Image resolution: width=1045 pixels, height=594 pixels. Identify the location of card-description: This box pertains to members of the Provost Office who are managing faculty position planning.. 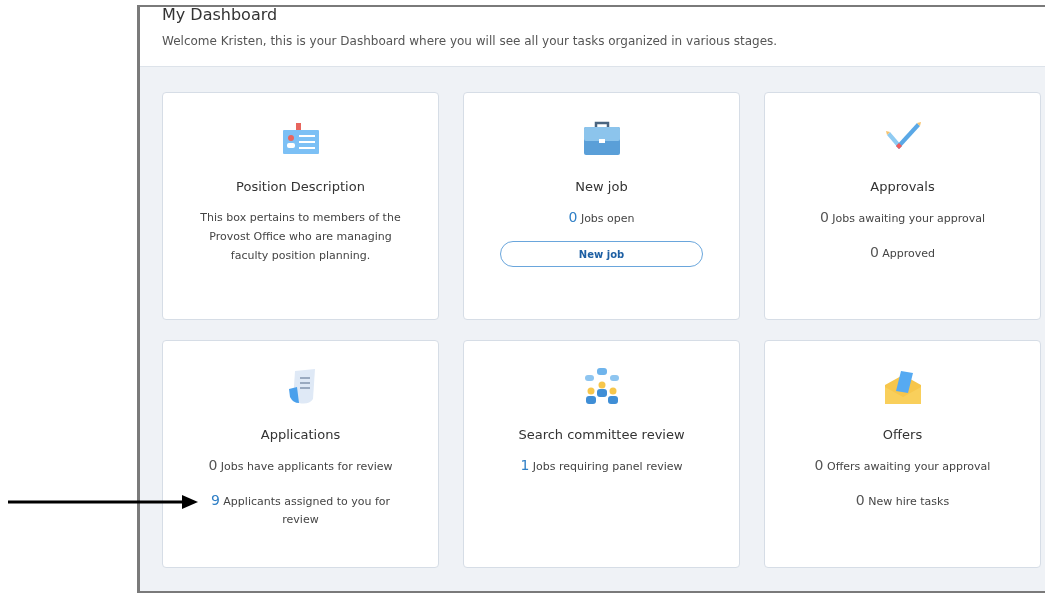
(300, 237).